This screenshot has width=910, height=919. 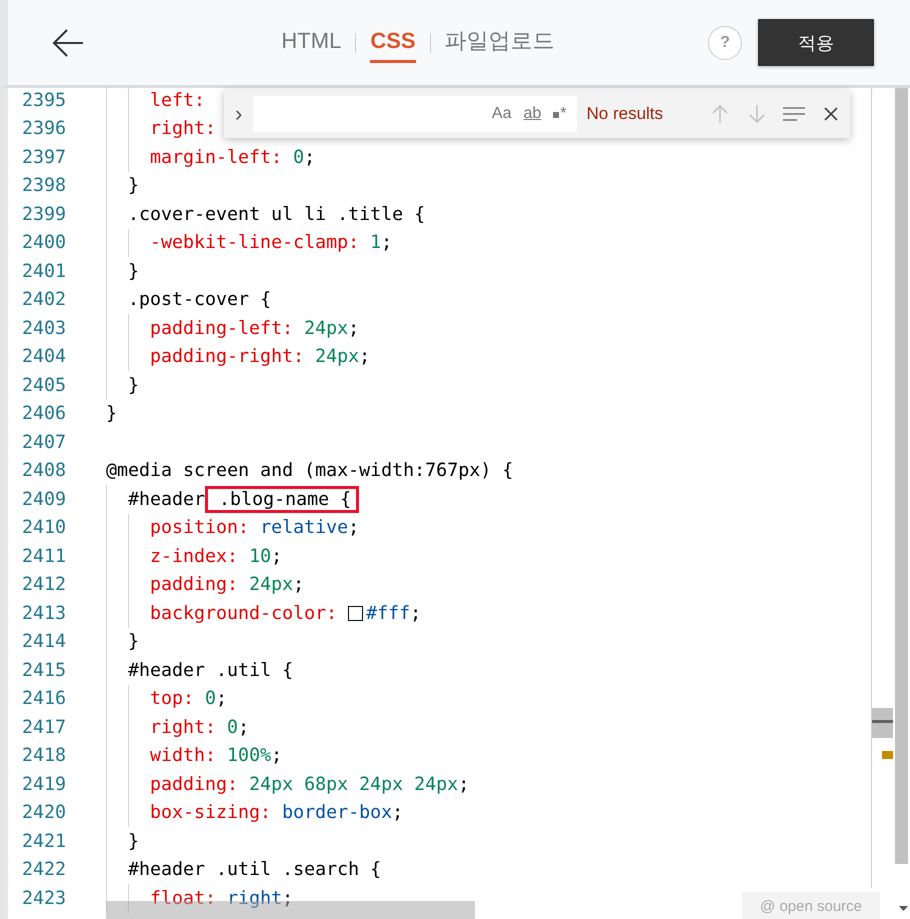 What do you see at coordinates (44, 613) in the screenshot?
I see `line-number: 2413` at bounding box center [44, 613].